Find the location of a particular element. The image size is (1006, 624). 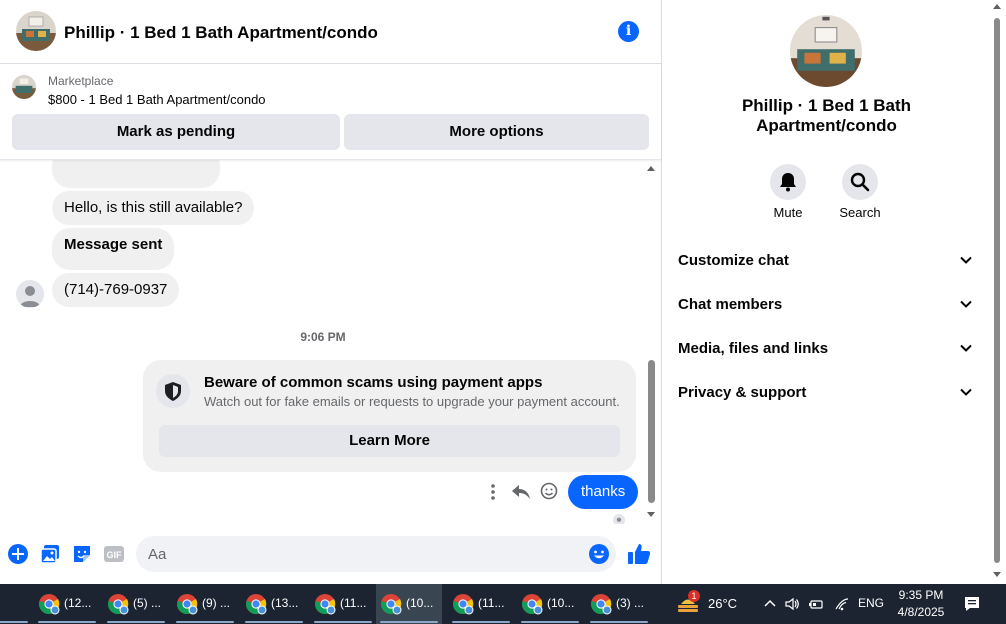

weather-badge: 1 is located at coordinates (694, 596).